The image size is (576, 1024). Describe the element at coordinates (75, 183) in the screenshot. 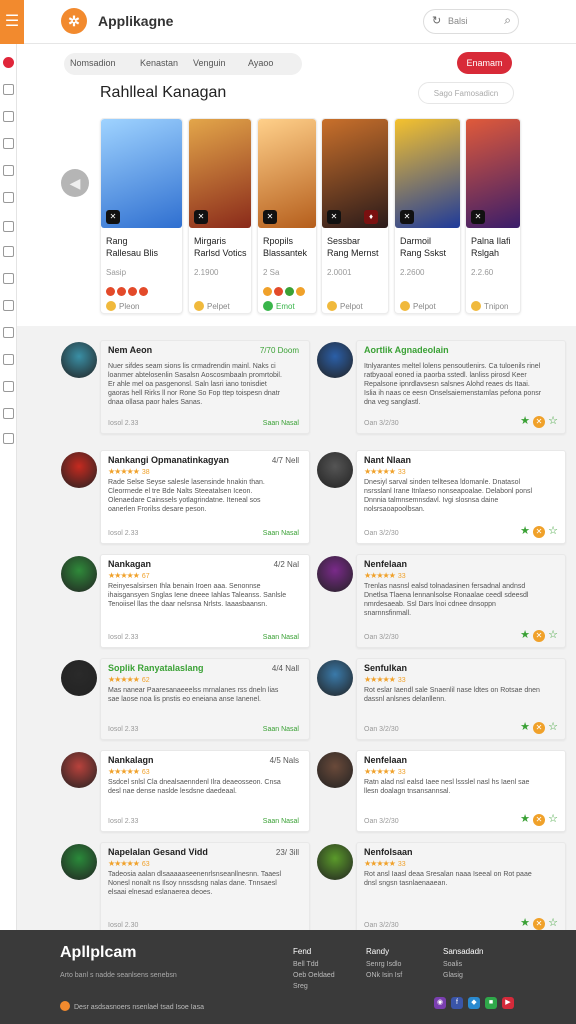

I see `carousel-prev-button: ◀` at that location.